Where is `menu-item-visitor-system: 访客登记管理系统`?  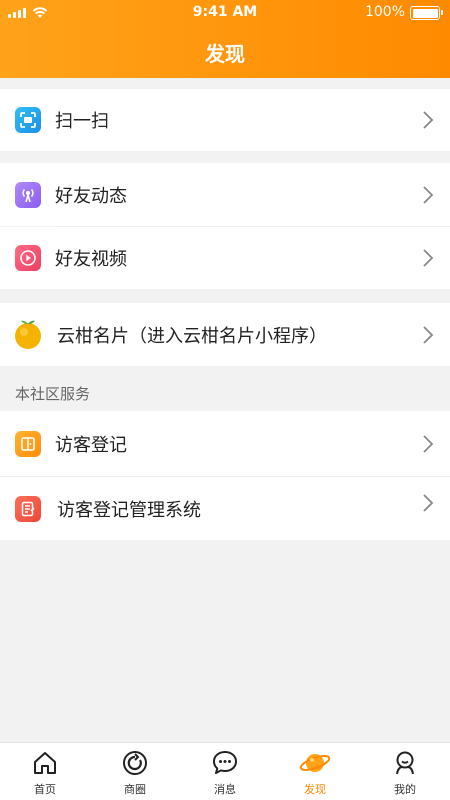
menu-item-visitor-system: 访客登记管理系统 is located at coordinates (225, 508).